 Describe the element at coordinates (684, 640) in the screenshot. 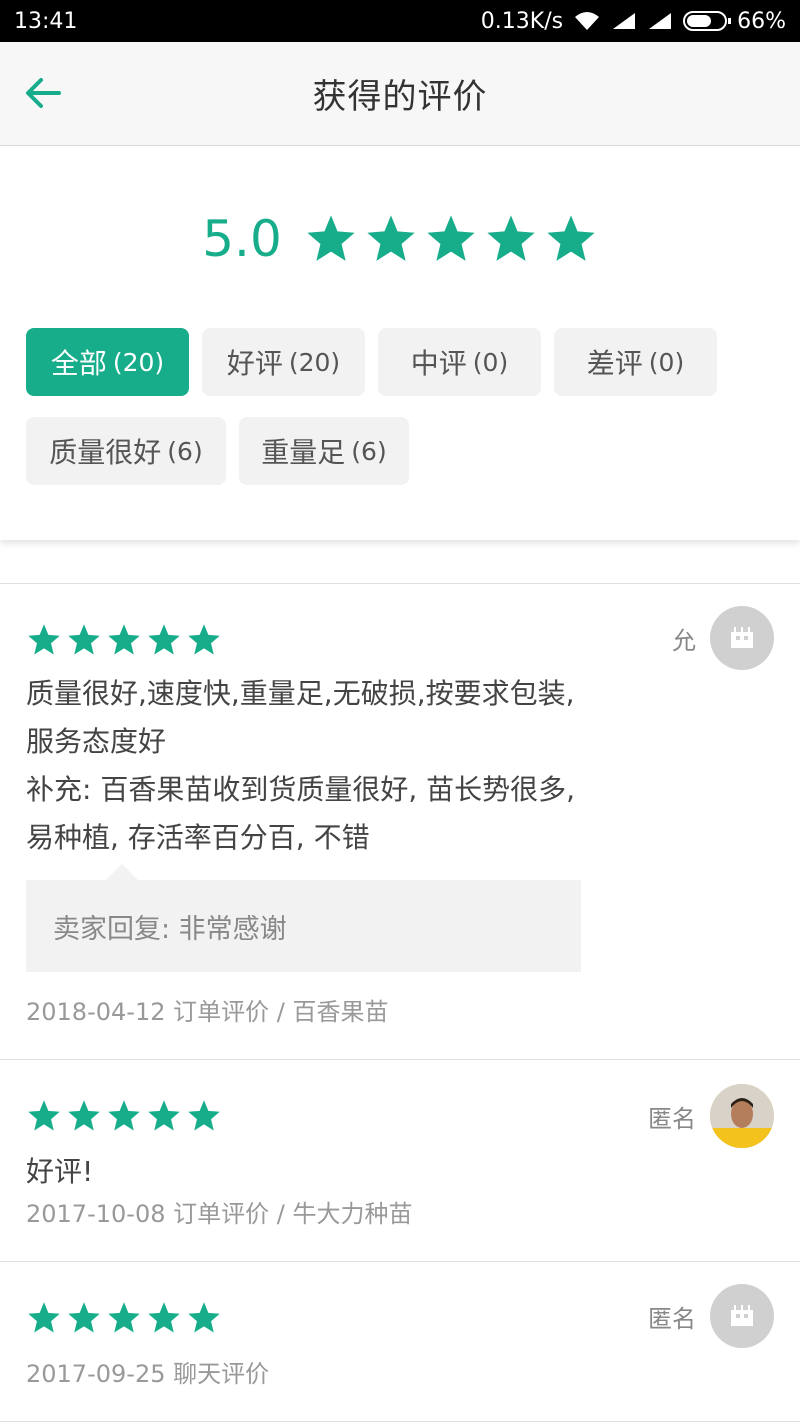

I see `reviewer-name: 允` at that location.